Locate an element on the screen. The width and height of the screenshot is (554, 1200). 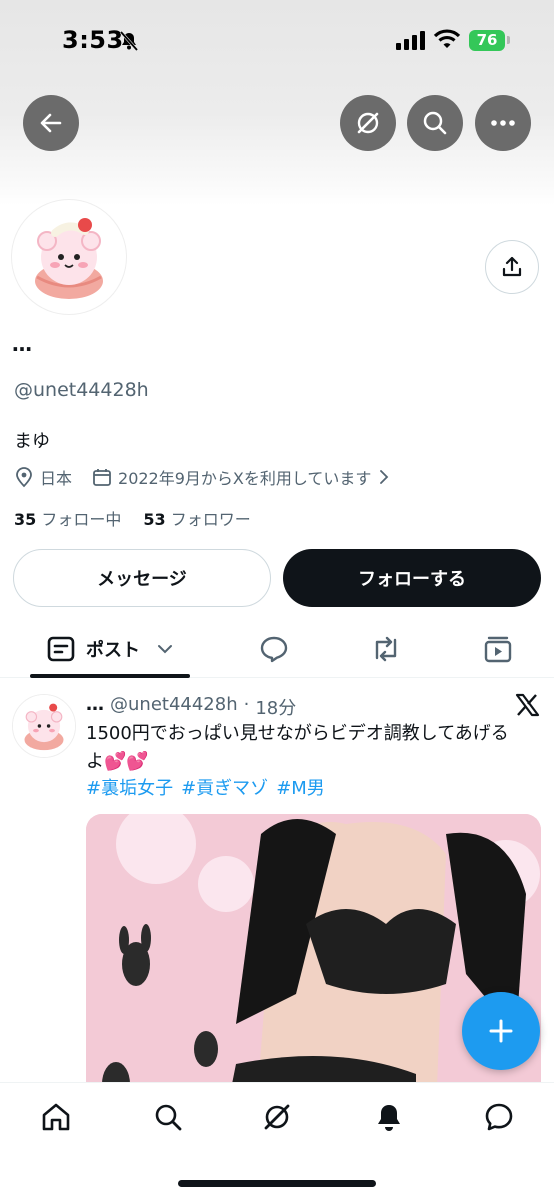
share-icon is located at coordinates (512, 266).